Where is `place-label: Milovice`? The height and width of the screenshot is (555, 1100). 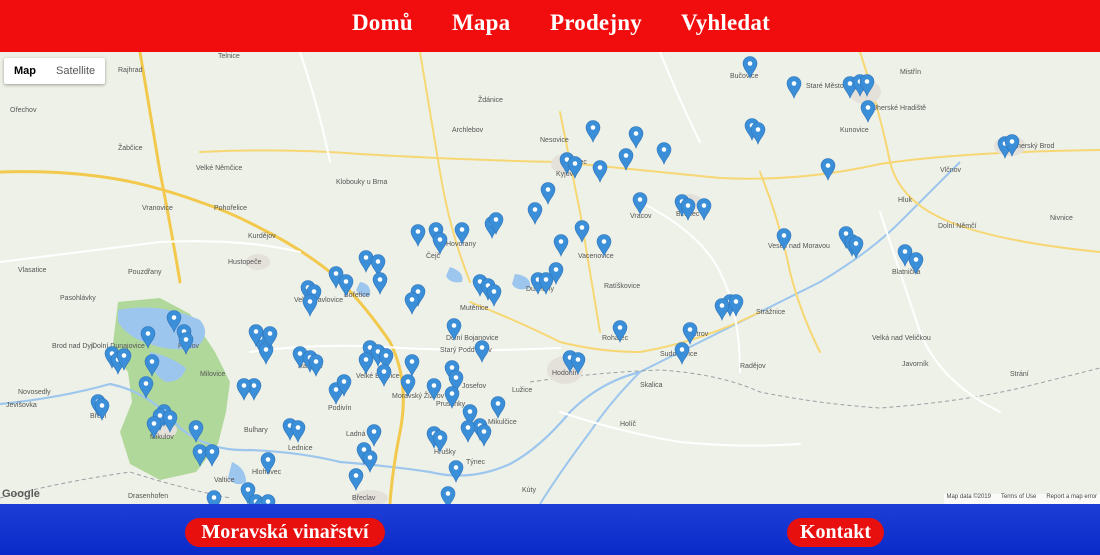
place-label: Milovice is located at coordinates (212, 374).